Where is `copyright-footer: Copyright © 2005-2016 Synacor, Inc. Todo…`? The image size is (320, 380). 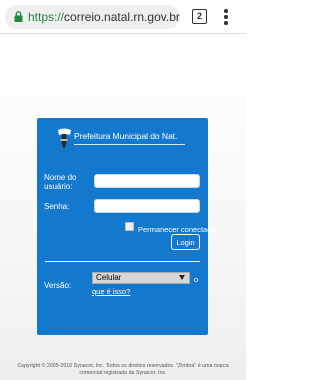
copyright-footer: Copyright © 2005-2016 Synacor, Inc. Todo… is located at coordinates (123, 370).